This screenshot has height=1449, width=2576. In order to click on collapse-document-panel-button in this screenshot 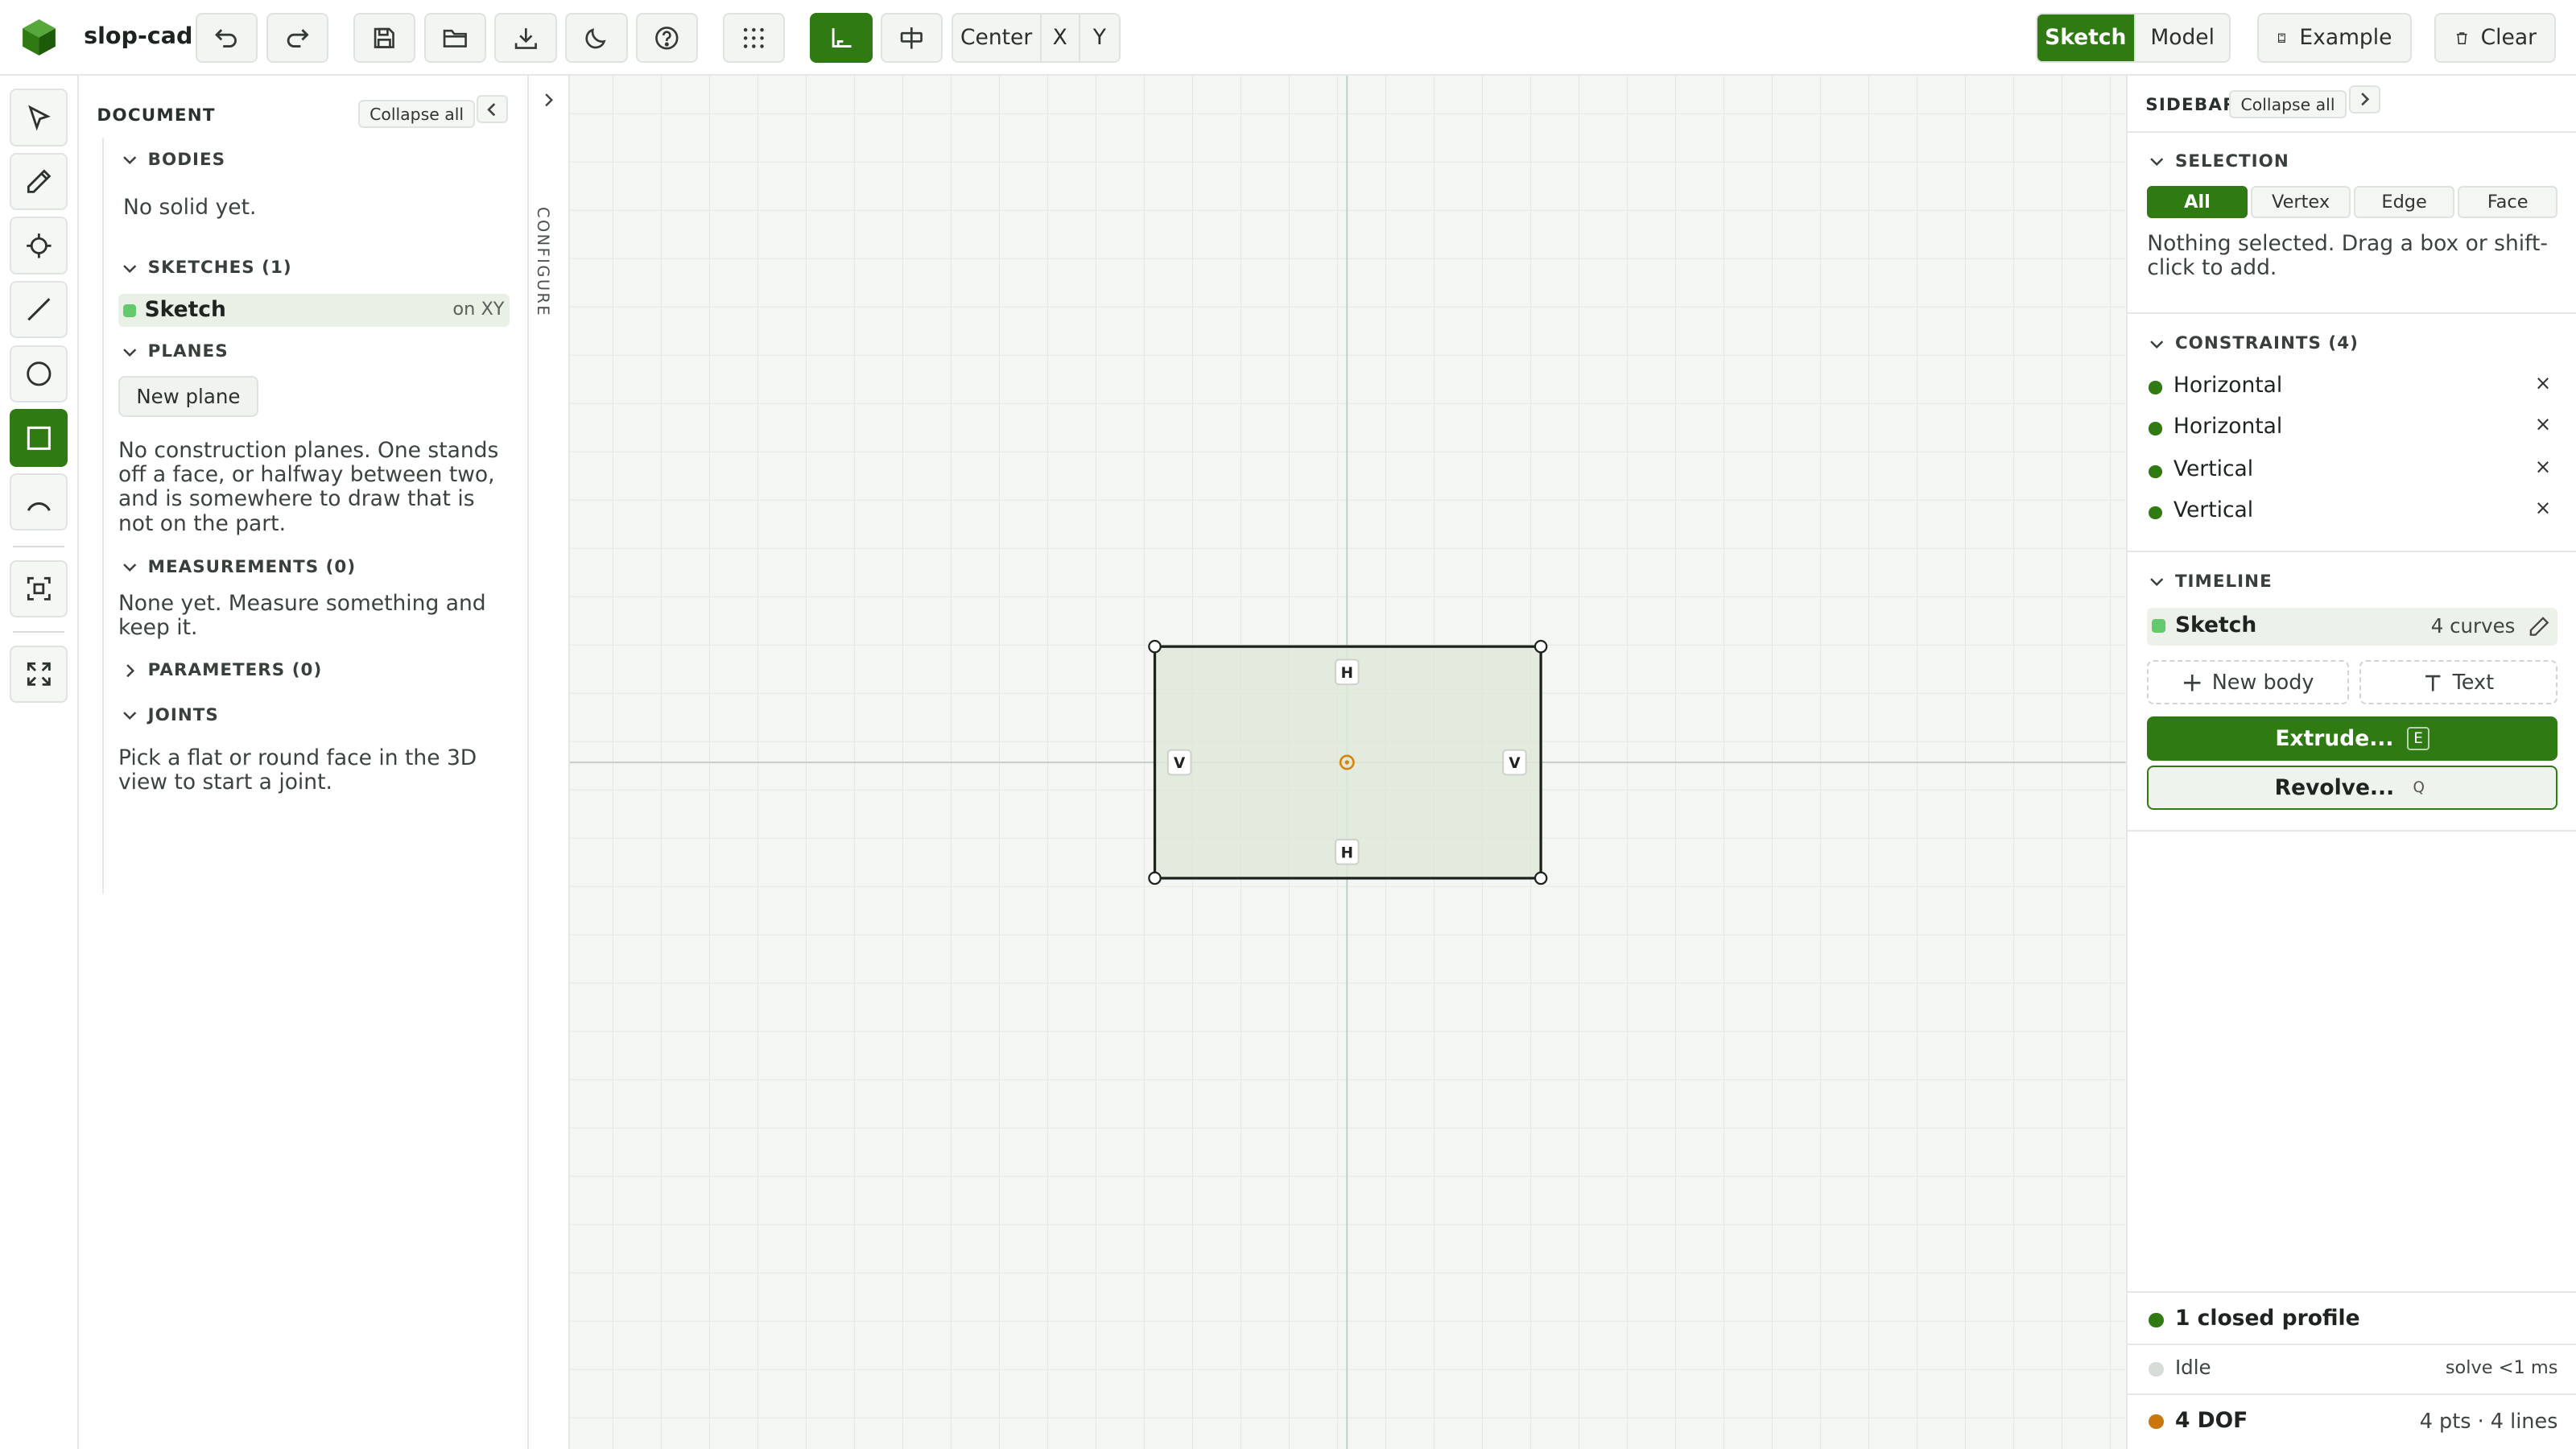, I will do `click(492, 109)`.